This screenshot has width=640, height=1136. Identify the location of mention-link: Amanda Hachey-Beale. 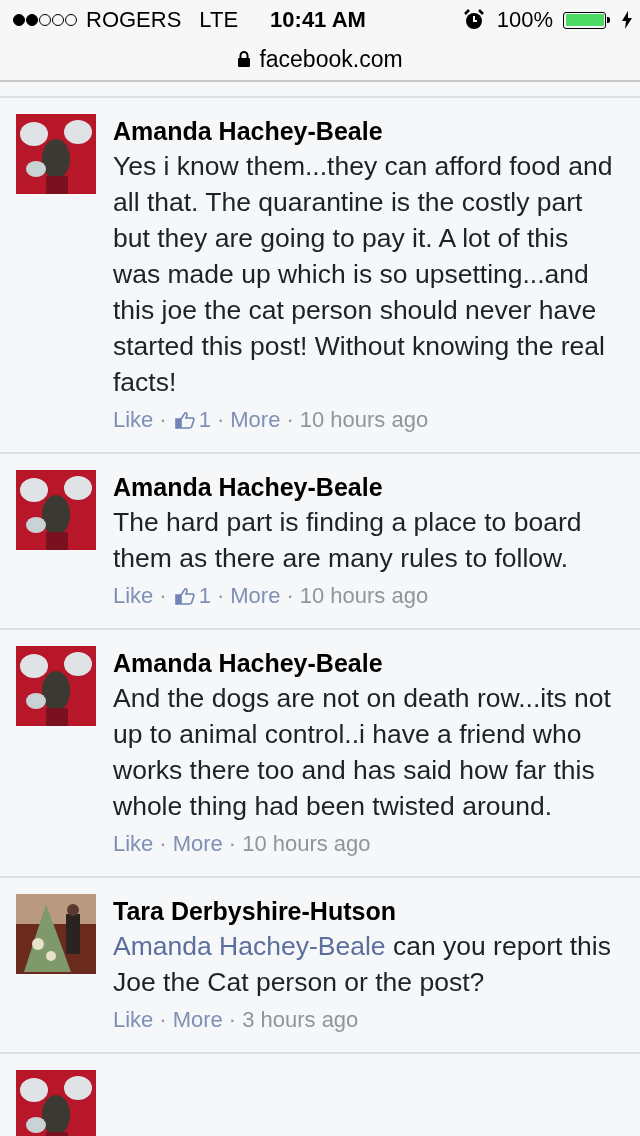
(249, 946).